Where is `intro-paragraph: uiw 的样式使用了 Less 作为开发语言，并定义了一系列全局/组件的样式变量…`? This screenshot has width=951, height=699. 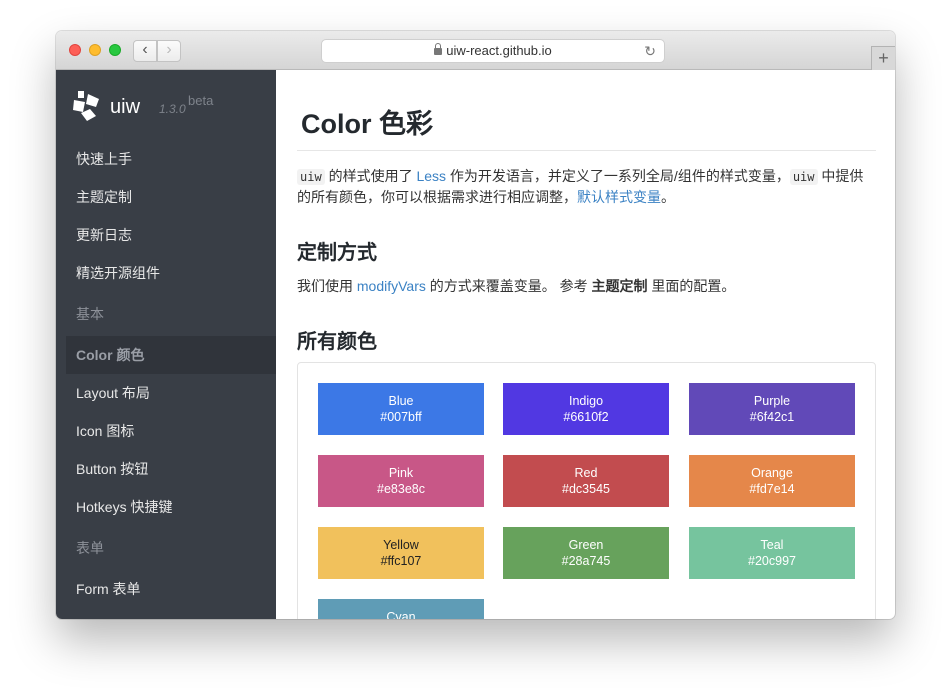 intro-paragraph: uiw 的样式使用了 Less 作为开发语言，并定义了一系列全局/组件的样式变量… is located at coordinates (587, 186).